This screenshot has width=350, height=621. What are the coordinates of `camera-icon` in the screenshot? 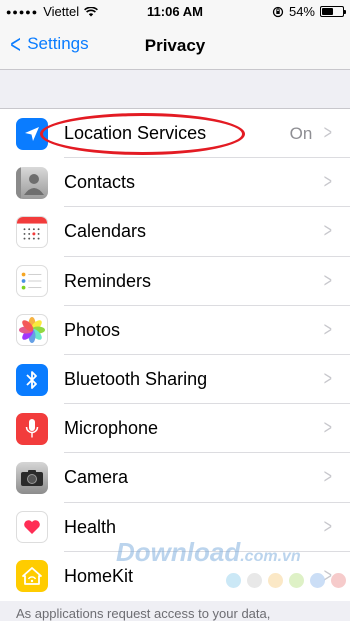 It's located at (32, 477).